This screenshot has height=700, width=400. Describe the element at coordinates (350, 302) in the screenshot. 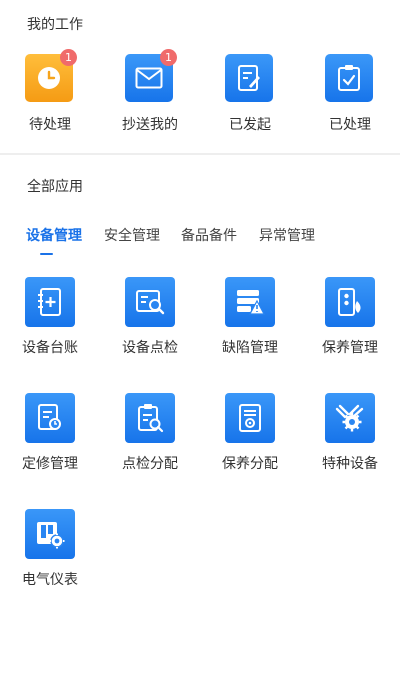

I see `maintenance-device-icon` at that location.